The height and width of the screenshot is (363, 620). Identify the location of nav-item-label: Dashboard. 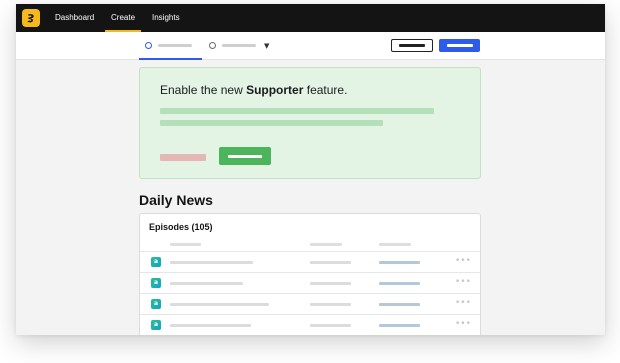
(75, 17).